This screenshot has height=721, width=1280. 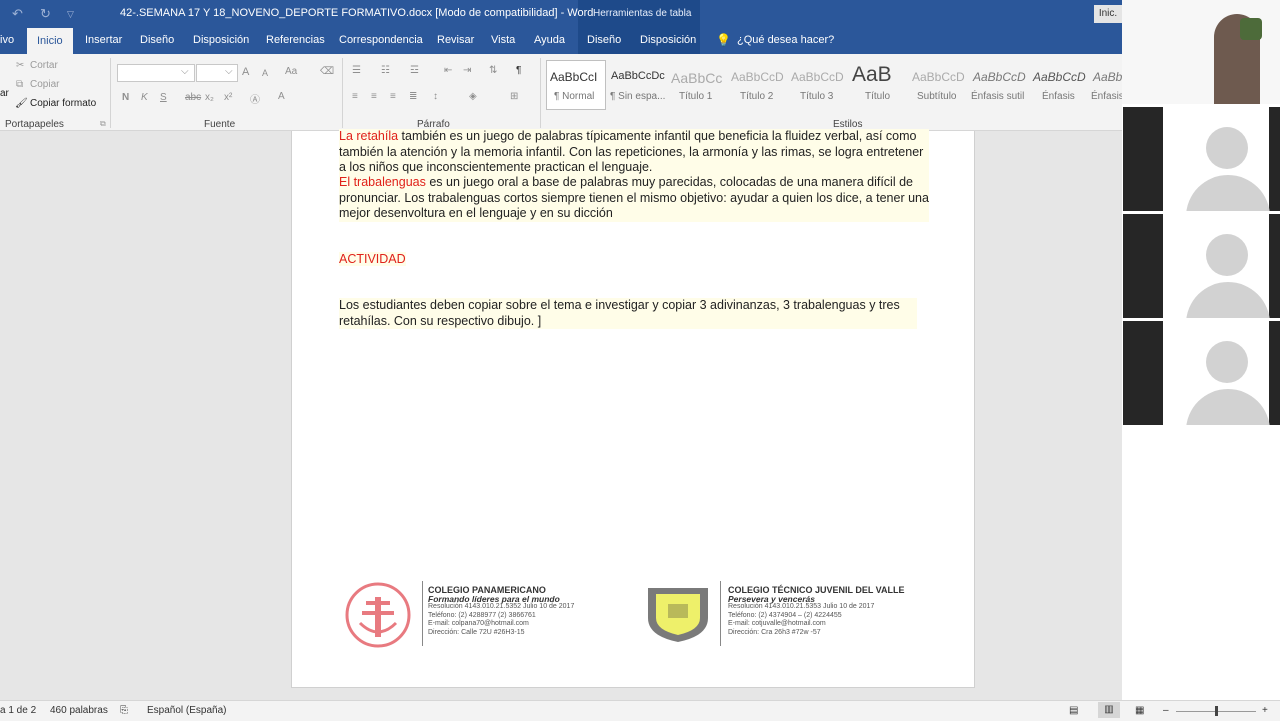 What do you see at coordinates (668, 40) in the screenshot?
I see `tab-table-disposicion: Disposición` at bounding box center [668, 40].